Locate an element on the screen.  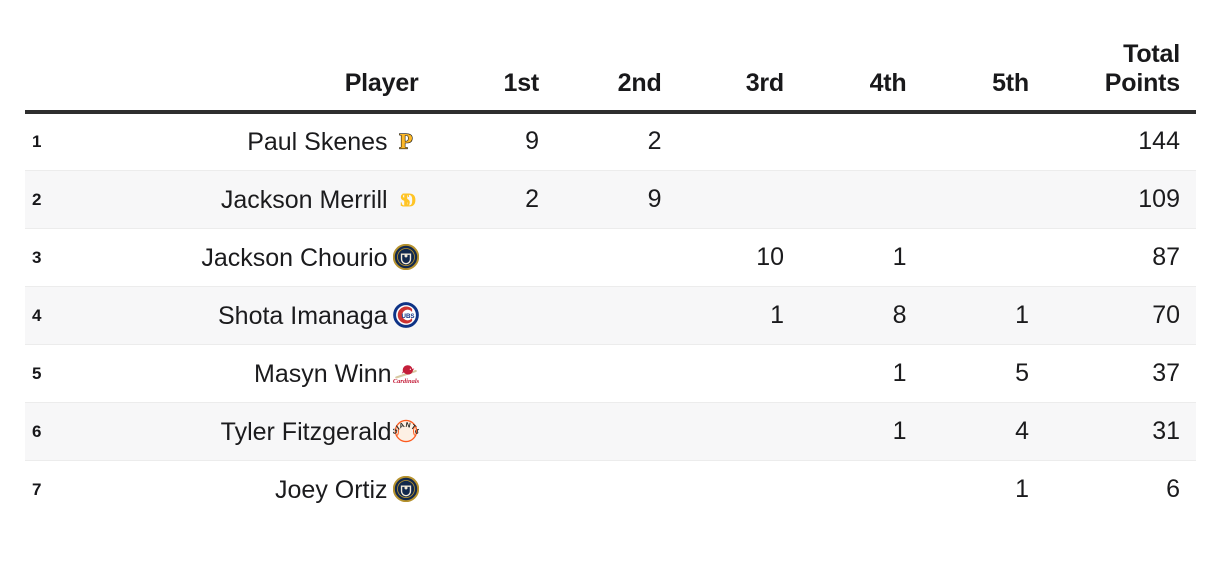
row-rank: 3 is located at coordinates (47, 257).